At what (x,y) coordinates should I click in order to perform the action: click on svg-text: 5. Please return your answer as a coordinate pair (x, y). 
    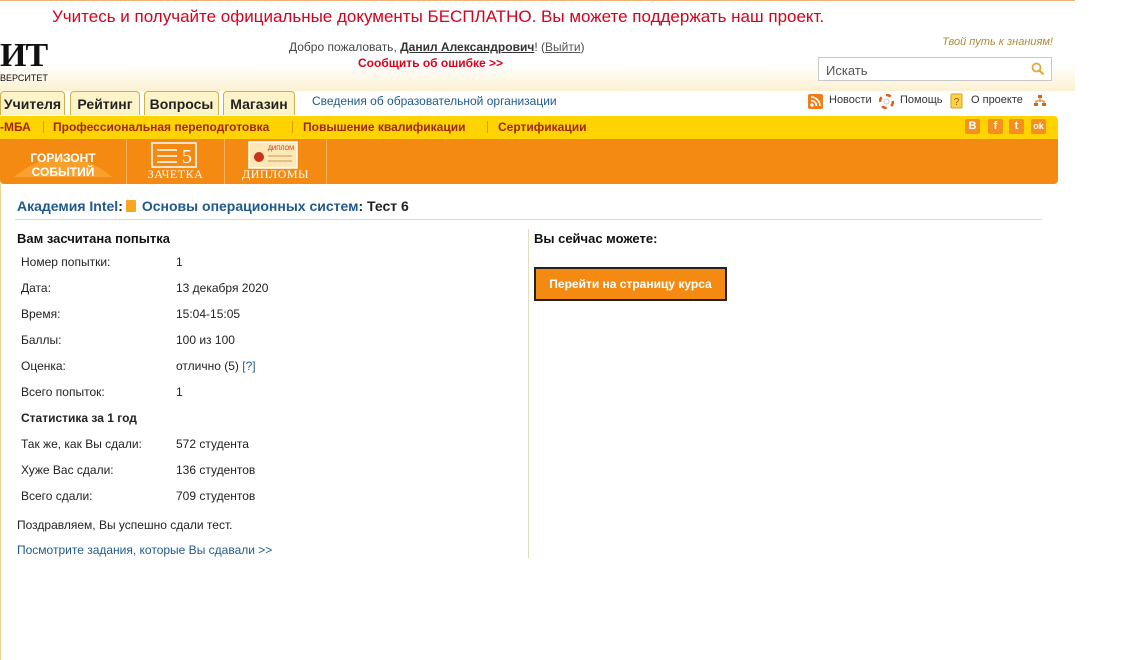
    Looking at the image, I should click on (187, 157).